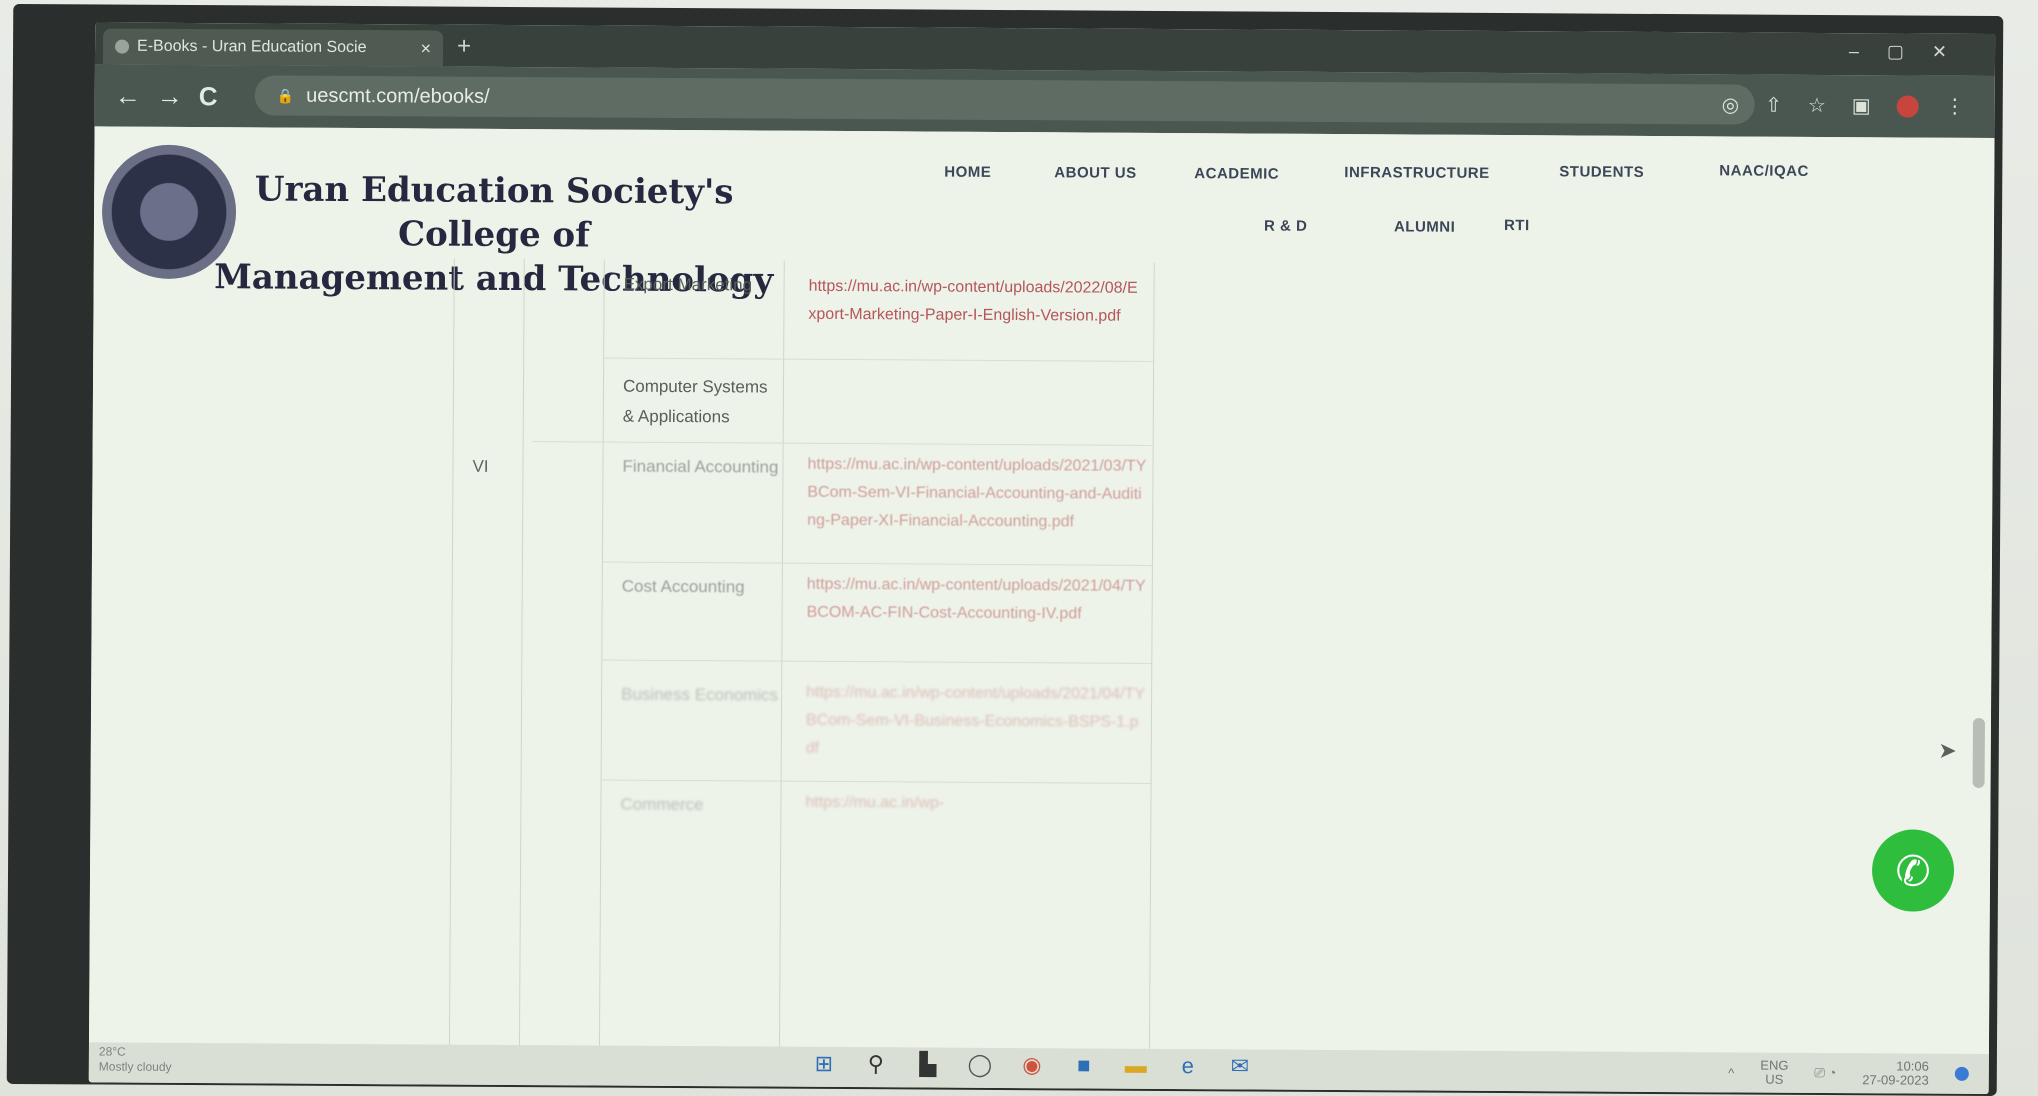  Describe the element at coordinates (1848, 1072) in the screenshot. I see `system-tray: ^ ENG US ⎚ ◔ 10:06 27-09-2023` at that location.